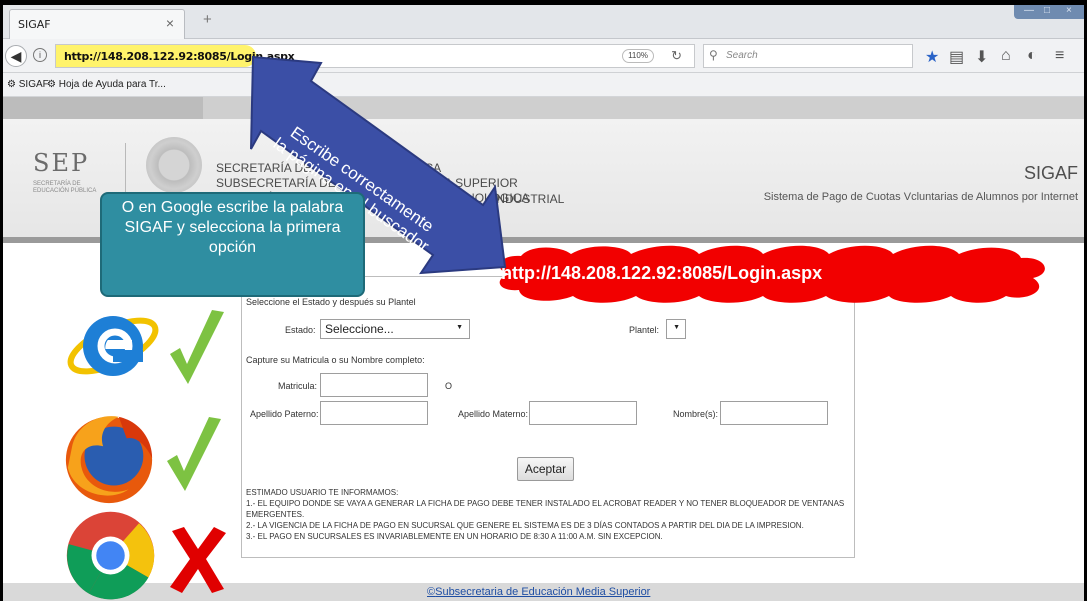 The image size is (1087, 601). Describe the element at coordinates (113, 346) in the screenshot. I see `internet-explorer-icon` at that location.